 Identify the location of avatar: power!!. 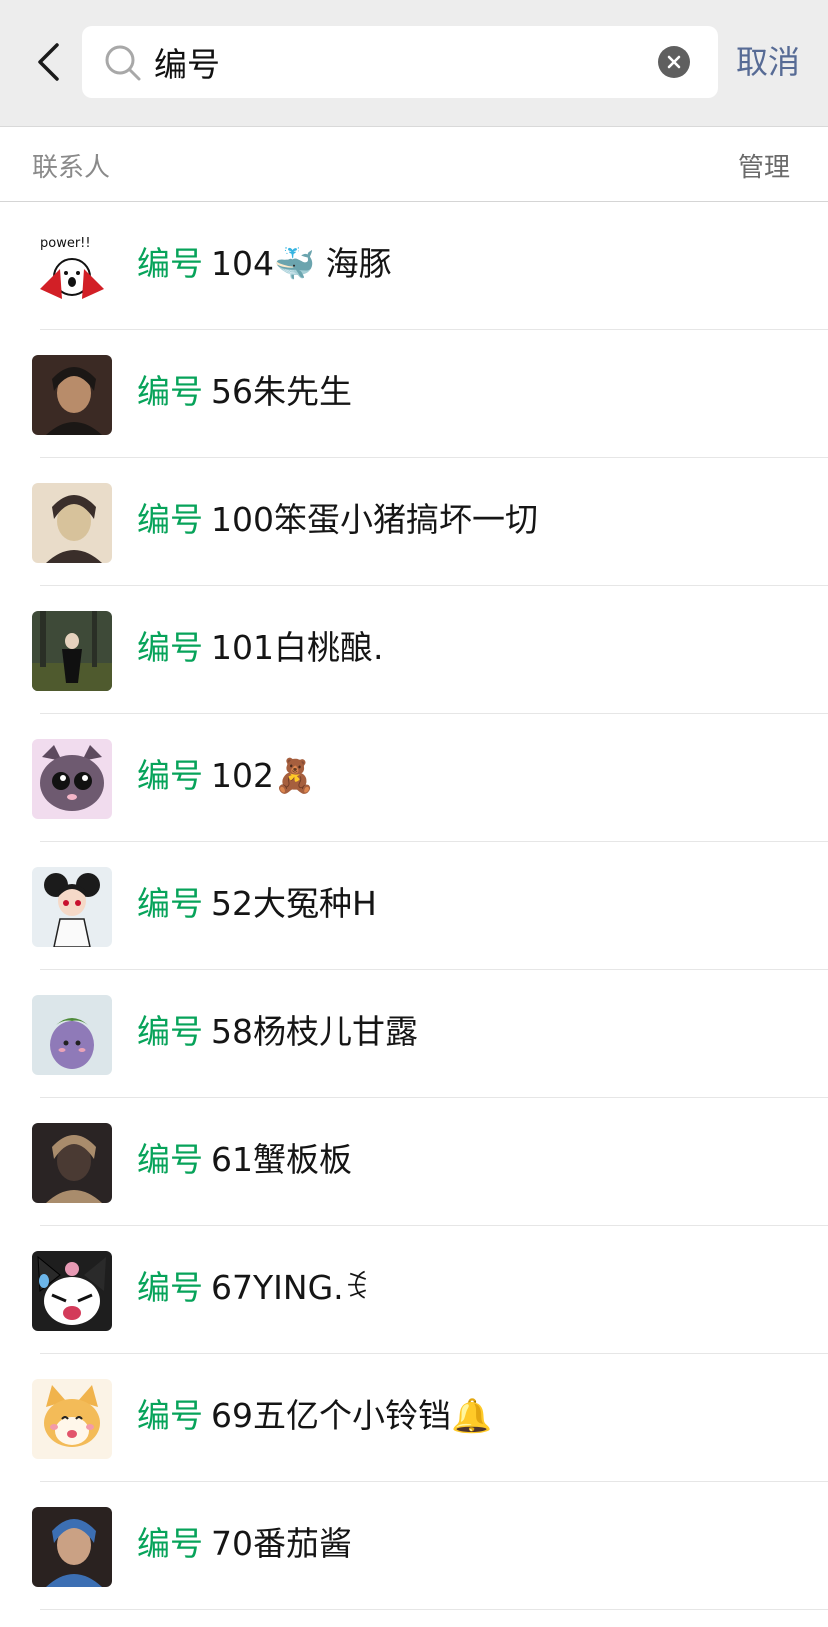
(72, 267).